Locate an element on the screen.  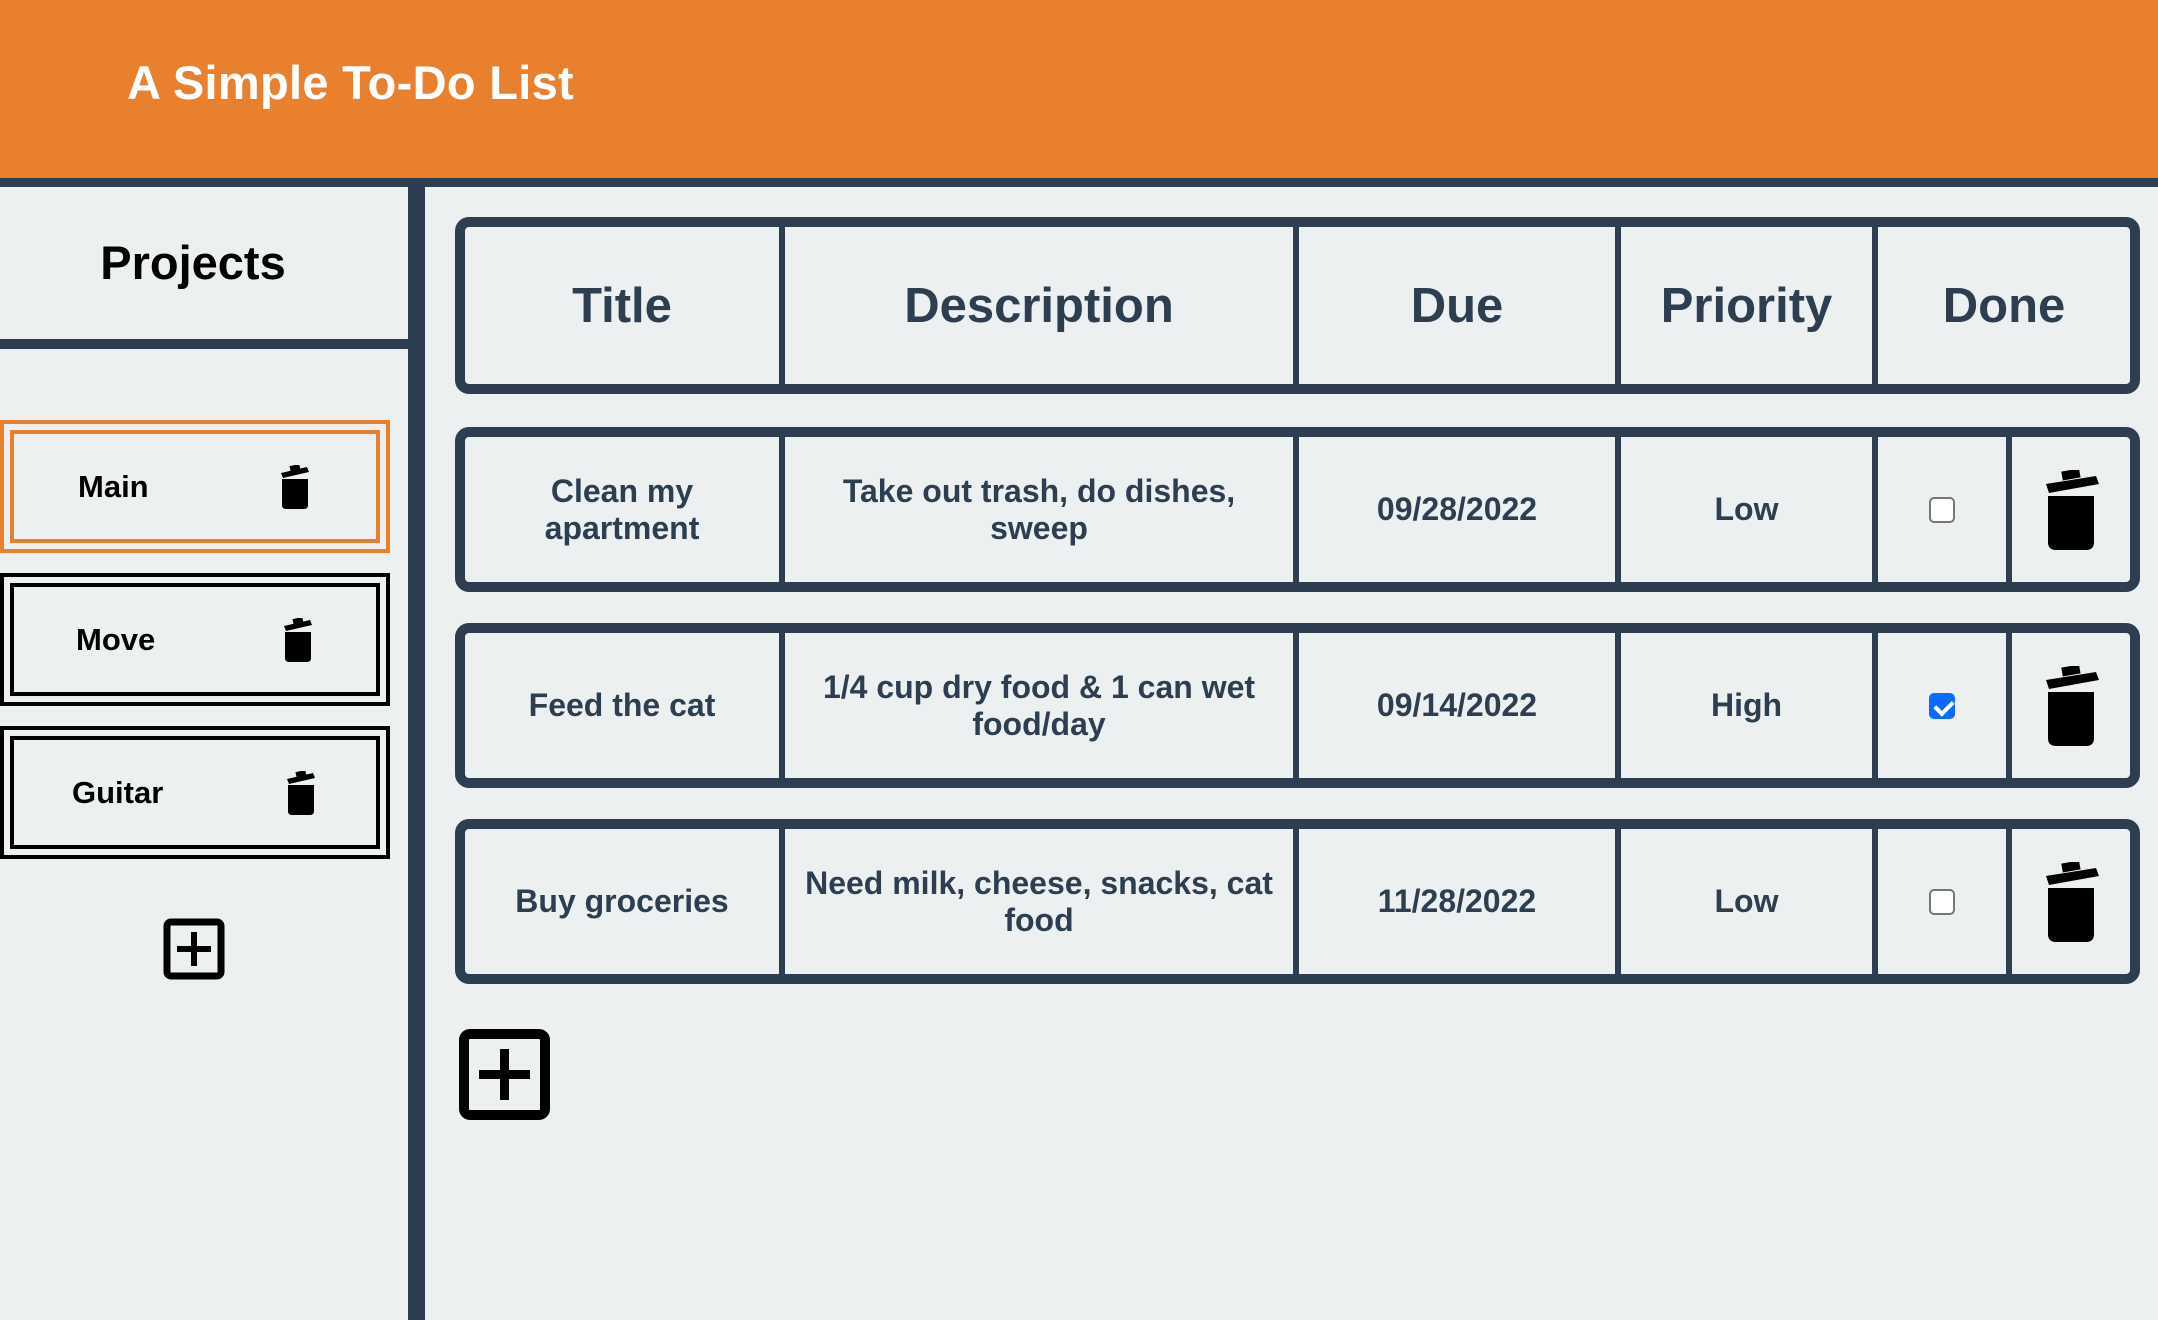
table-header-row: Title Description Due Priority Done is located at coordinates (1297, 305).